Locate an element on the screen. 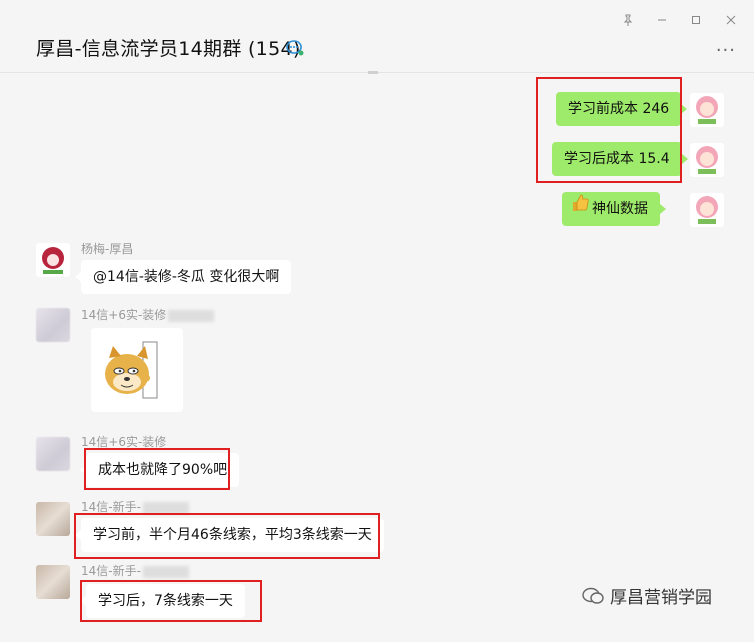 The height and width of the screenshot is (642, 754). minimize-icon is located at coordinates (662, 21).